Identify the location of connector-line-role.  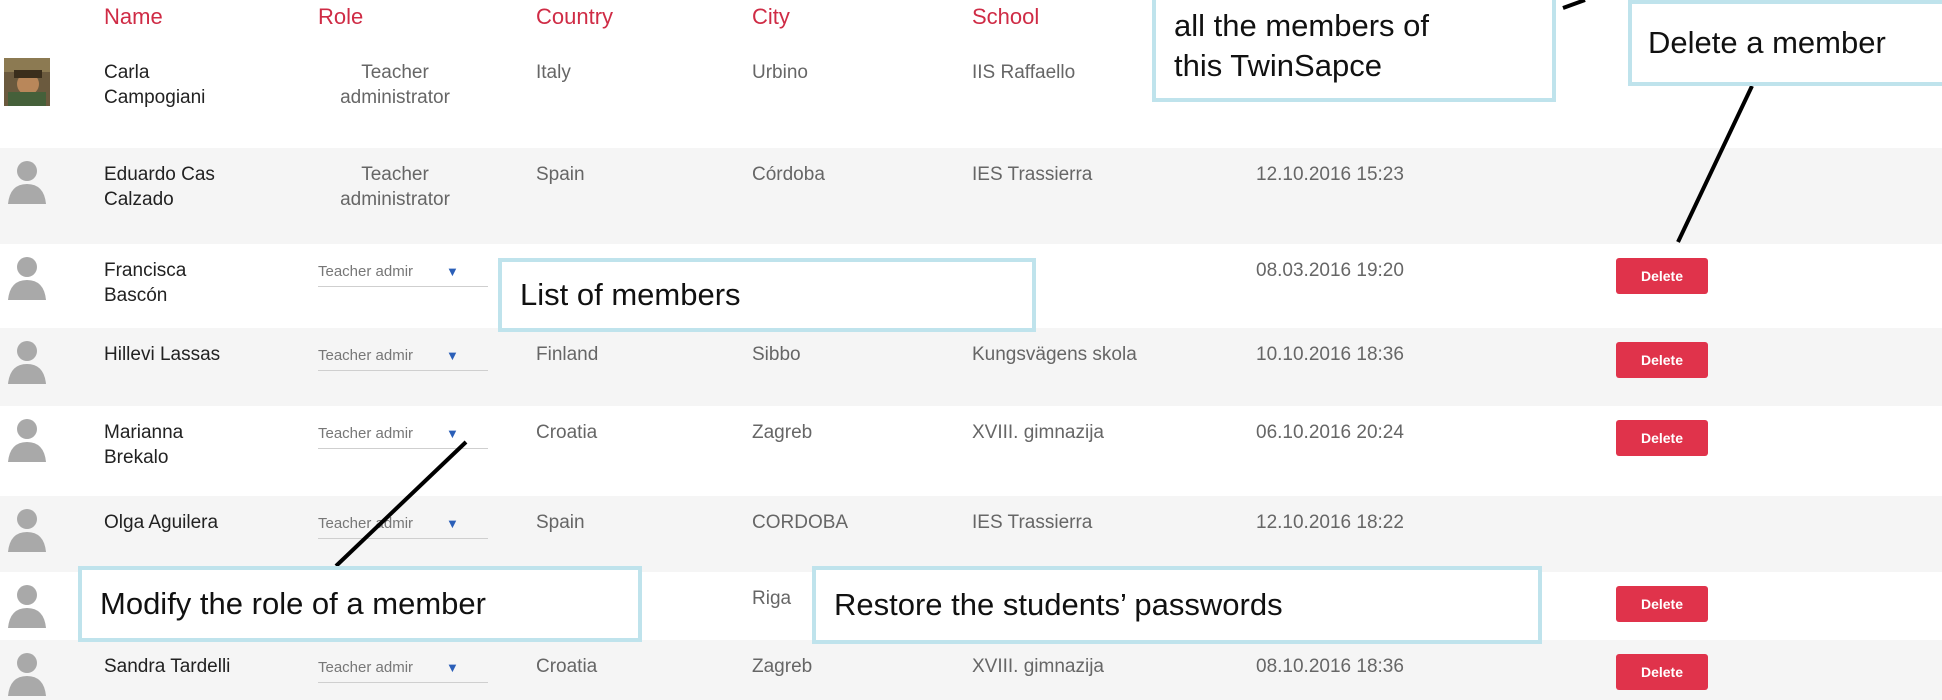
(401, 504).